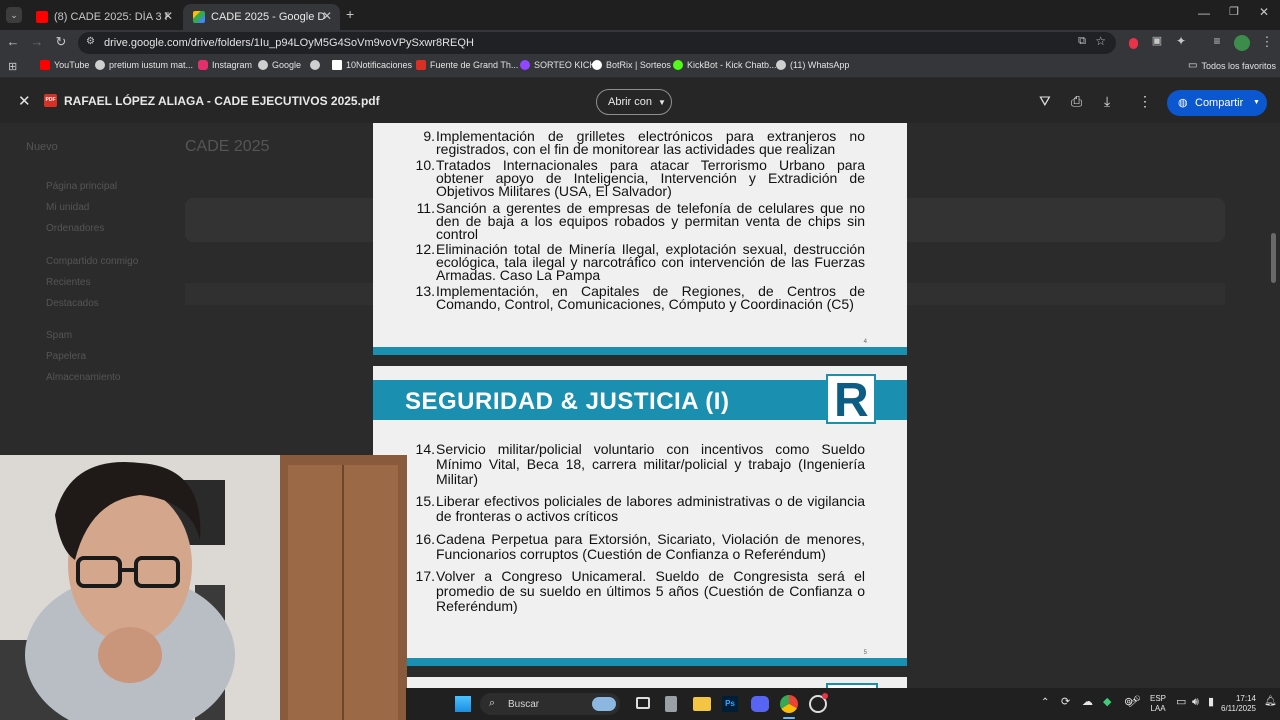 The image size is (1280, 720). Describe the element at coordinates (1232, 65) in the screenshot. I see `all-favorites-folder: ▭ Todos los favoritos` at that location.